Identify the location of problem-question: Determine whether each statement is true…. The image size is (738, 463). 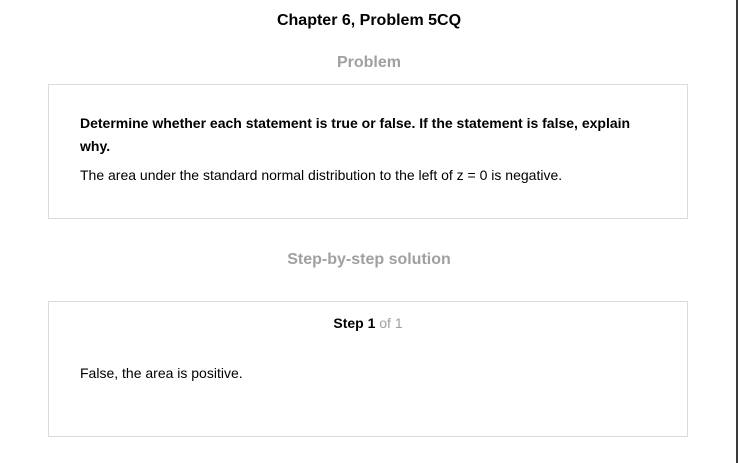
(355, 134).